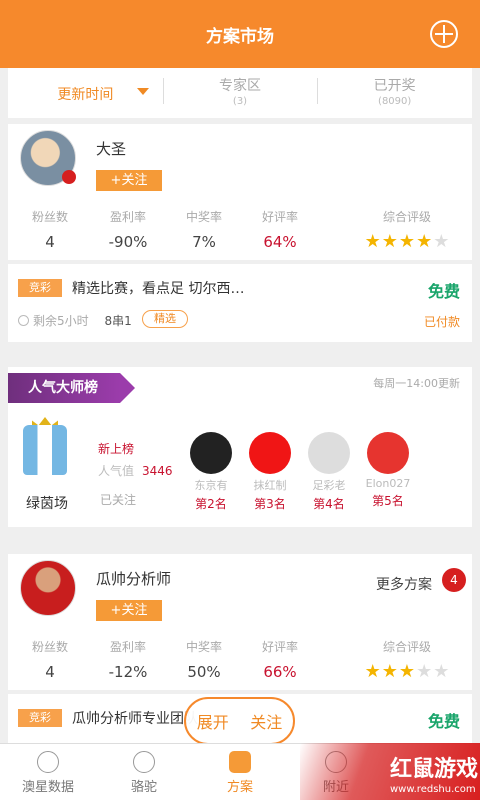 The width and height of the screenshot is (480, 800). What do you see at coordinates (142, 91) in the screenshot?
I see `chevron-down-icon` at bounding box center [142, 91].